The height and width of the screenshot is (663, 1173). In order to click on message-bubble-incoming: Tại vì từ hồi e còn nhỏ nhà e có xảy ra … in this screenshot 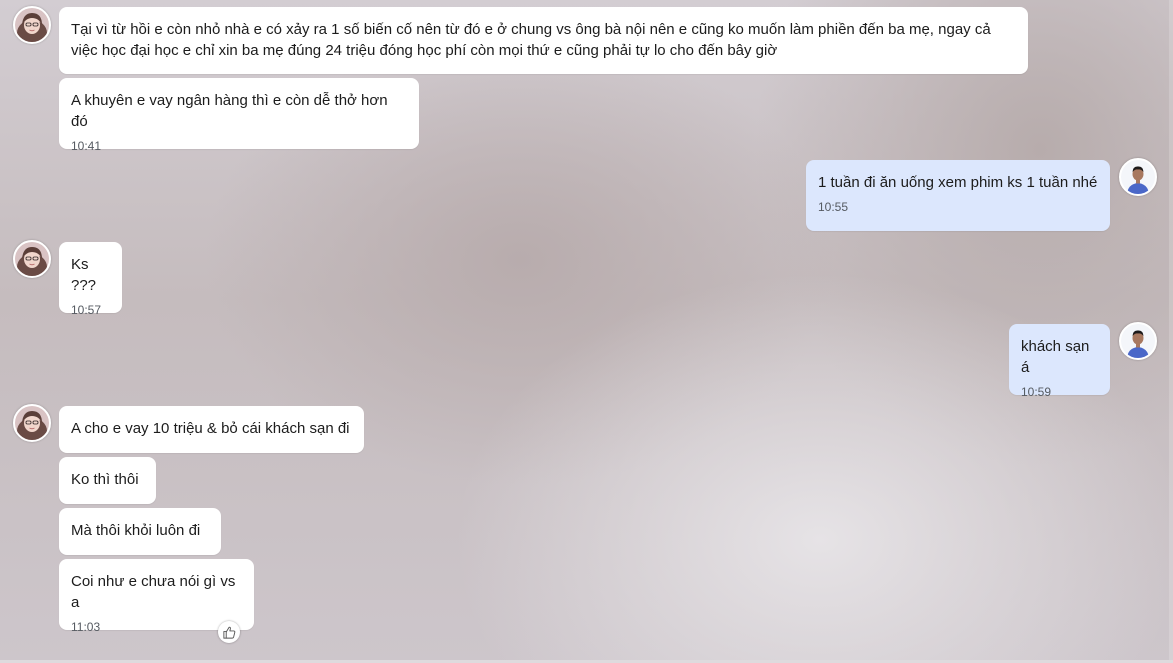, I will do `click(543, 40)`.